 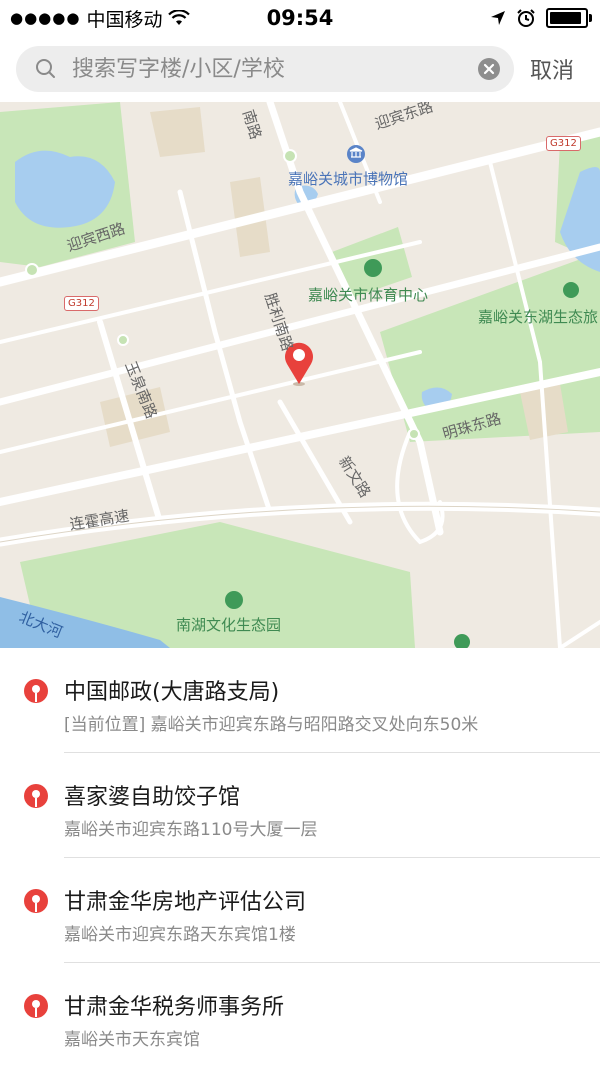 I want to click on result-item: 甘肃金华房地产评估公司嘉峪关市迎宾东路天东宾馆1楼, so click(x=300, y=910).